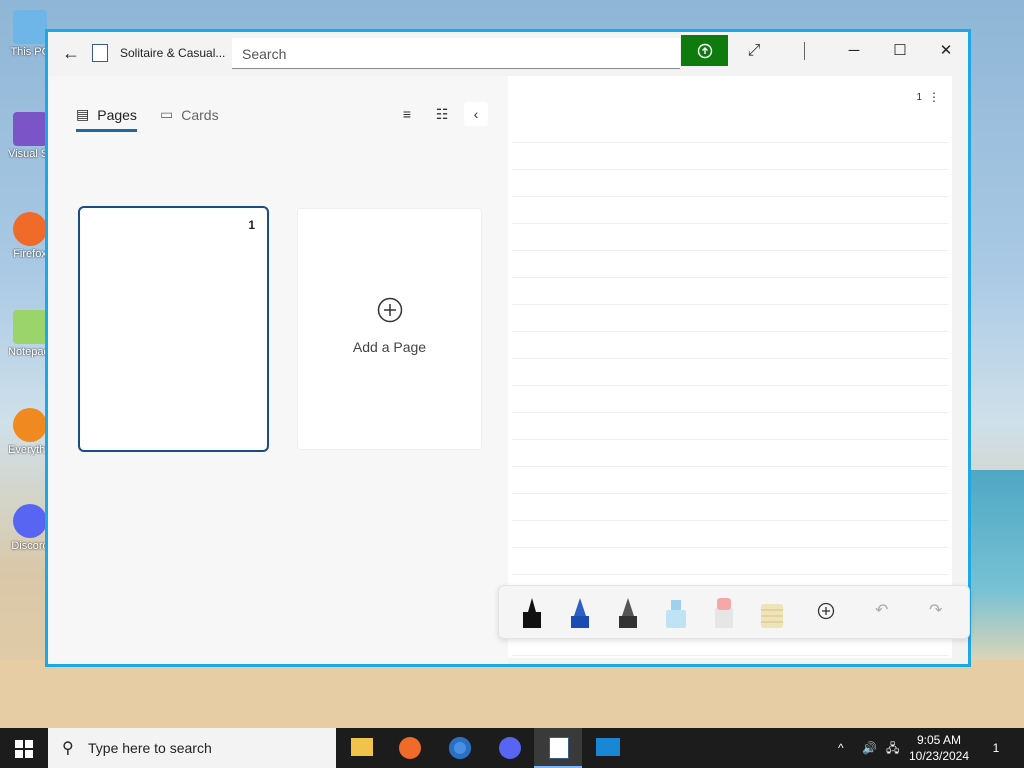 Image resolution: width=1024 pixels, height=768 pixels. What do you see at coordinates (919, 97) in the screenshot?
I see `canvas-page-number: 1` at bounding box center [919, 97].